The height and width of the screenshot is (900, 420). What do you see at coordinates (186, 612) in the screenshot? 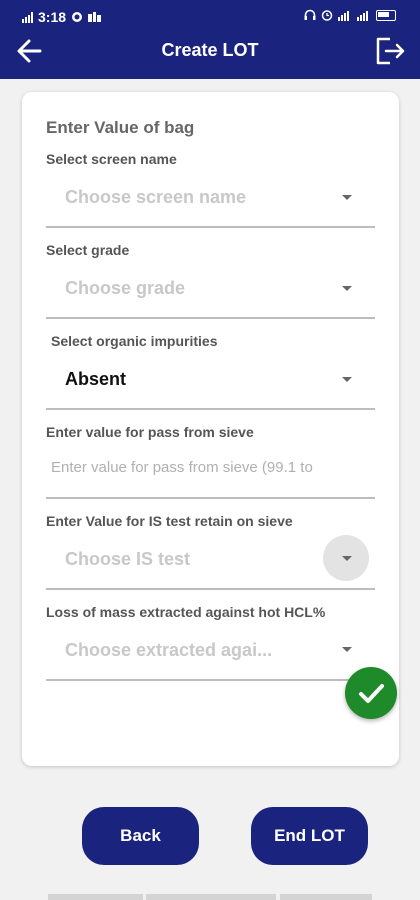
I see `hcl-loss-label: Loss of mass extracted against hot HCL%` at bounding box center [186, 612].